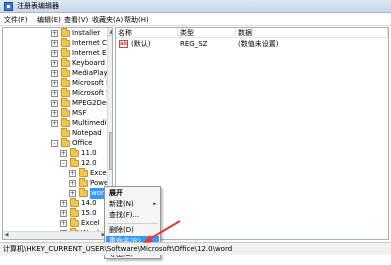  Describe the element at coordinates (110, 32) in the screenshot. I see `scroll-up-icon: ▲` at that location.